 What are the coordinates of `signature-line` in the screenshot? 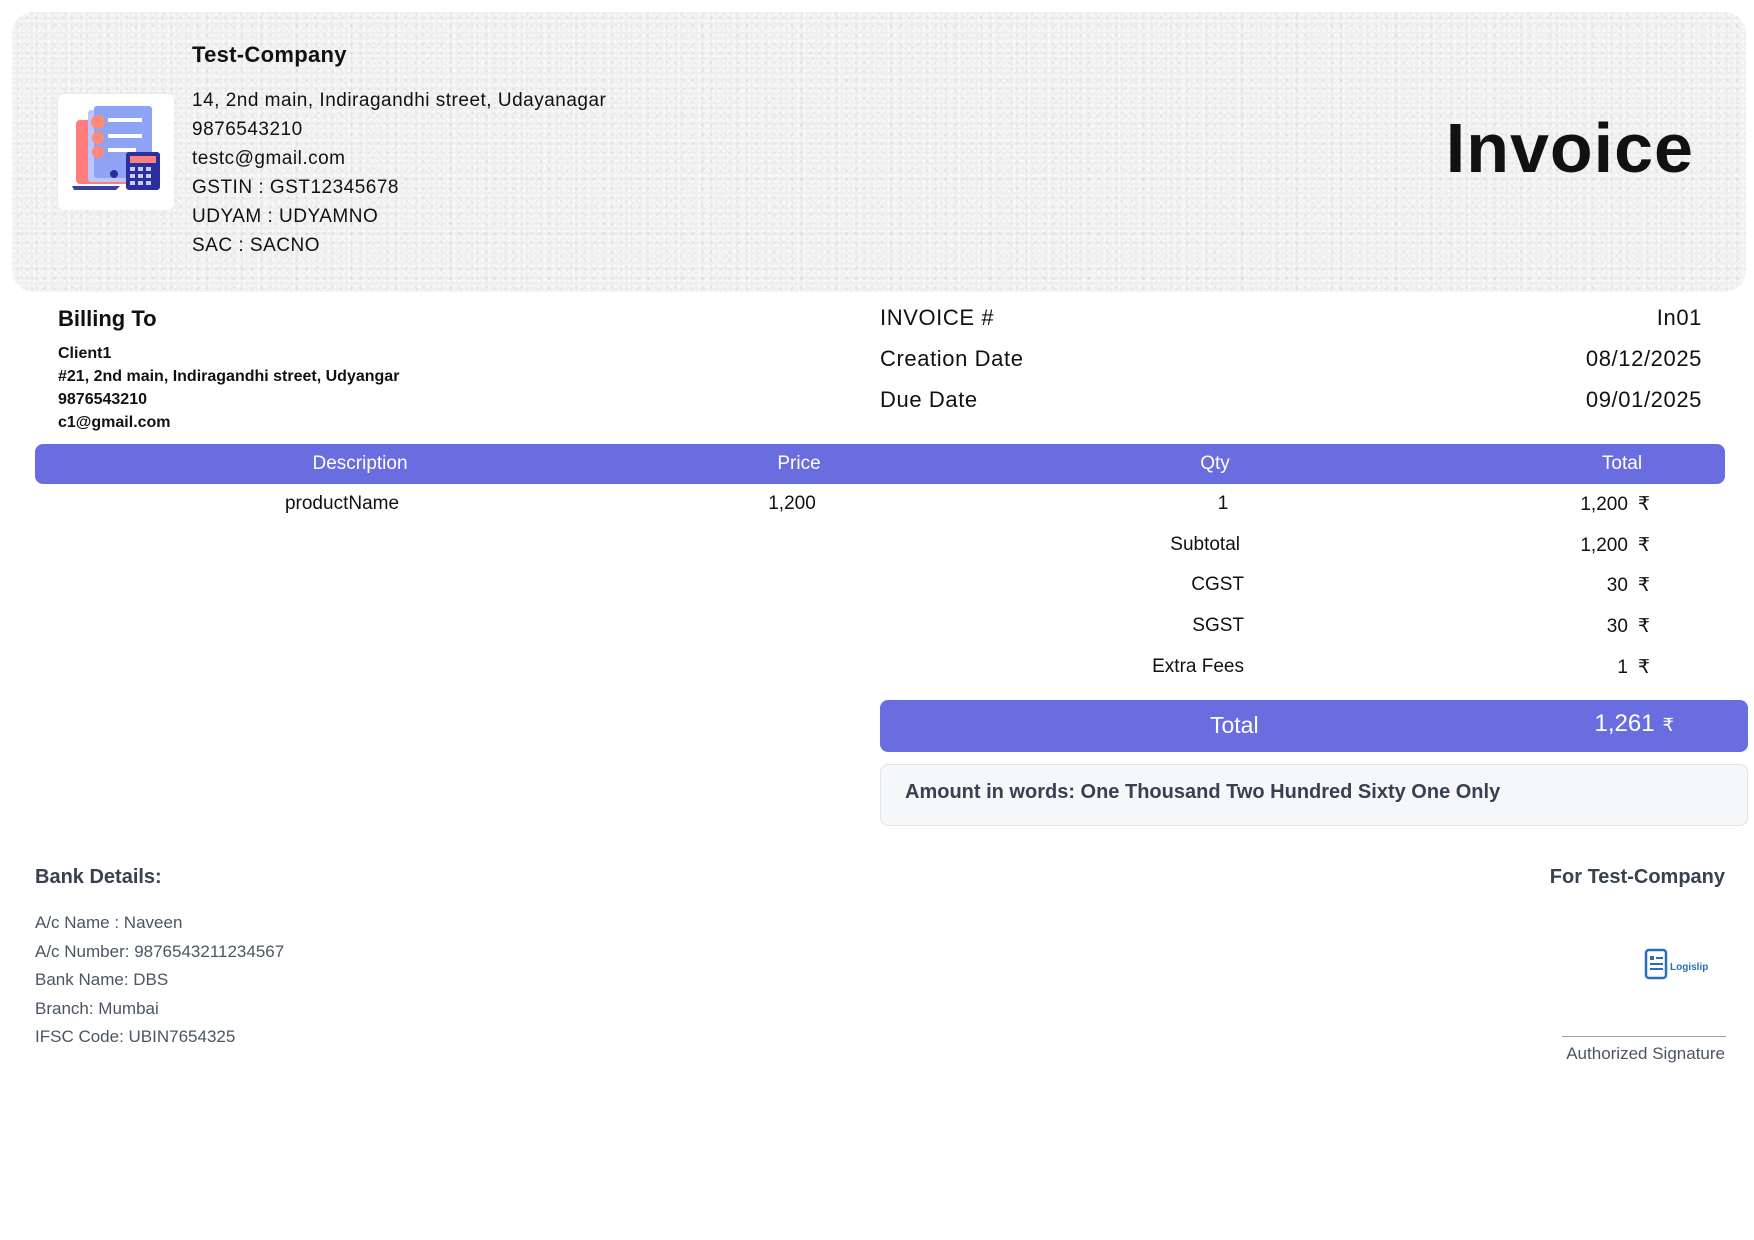 It's located at (1644, 1036).